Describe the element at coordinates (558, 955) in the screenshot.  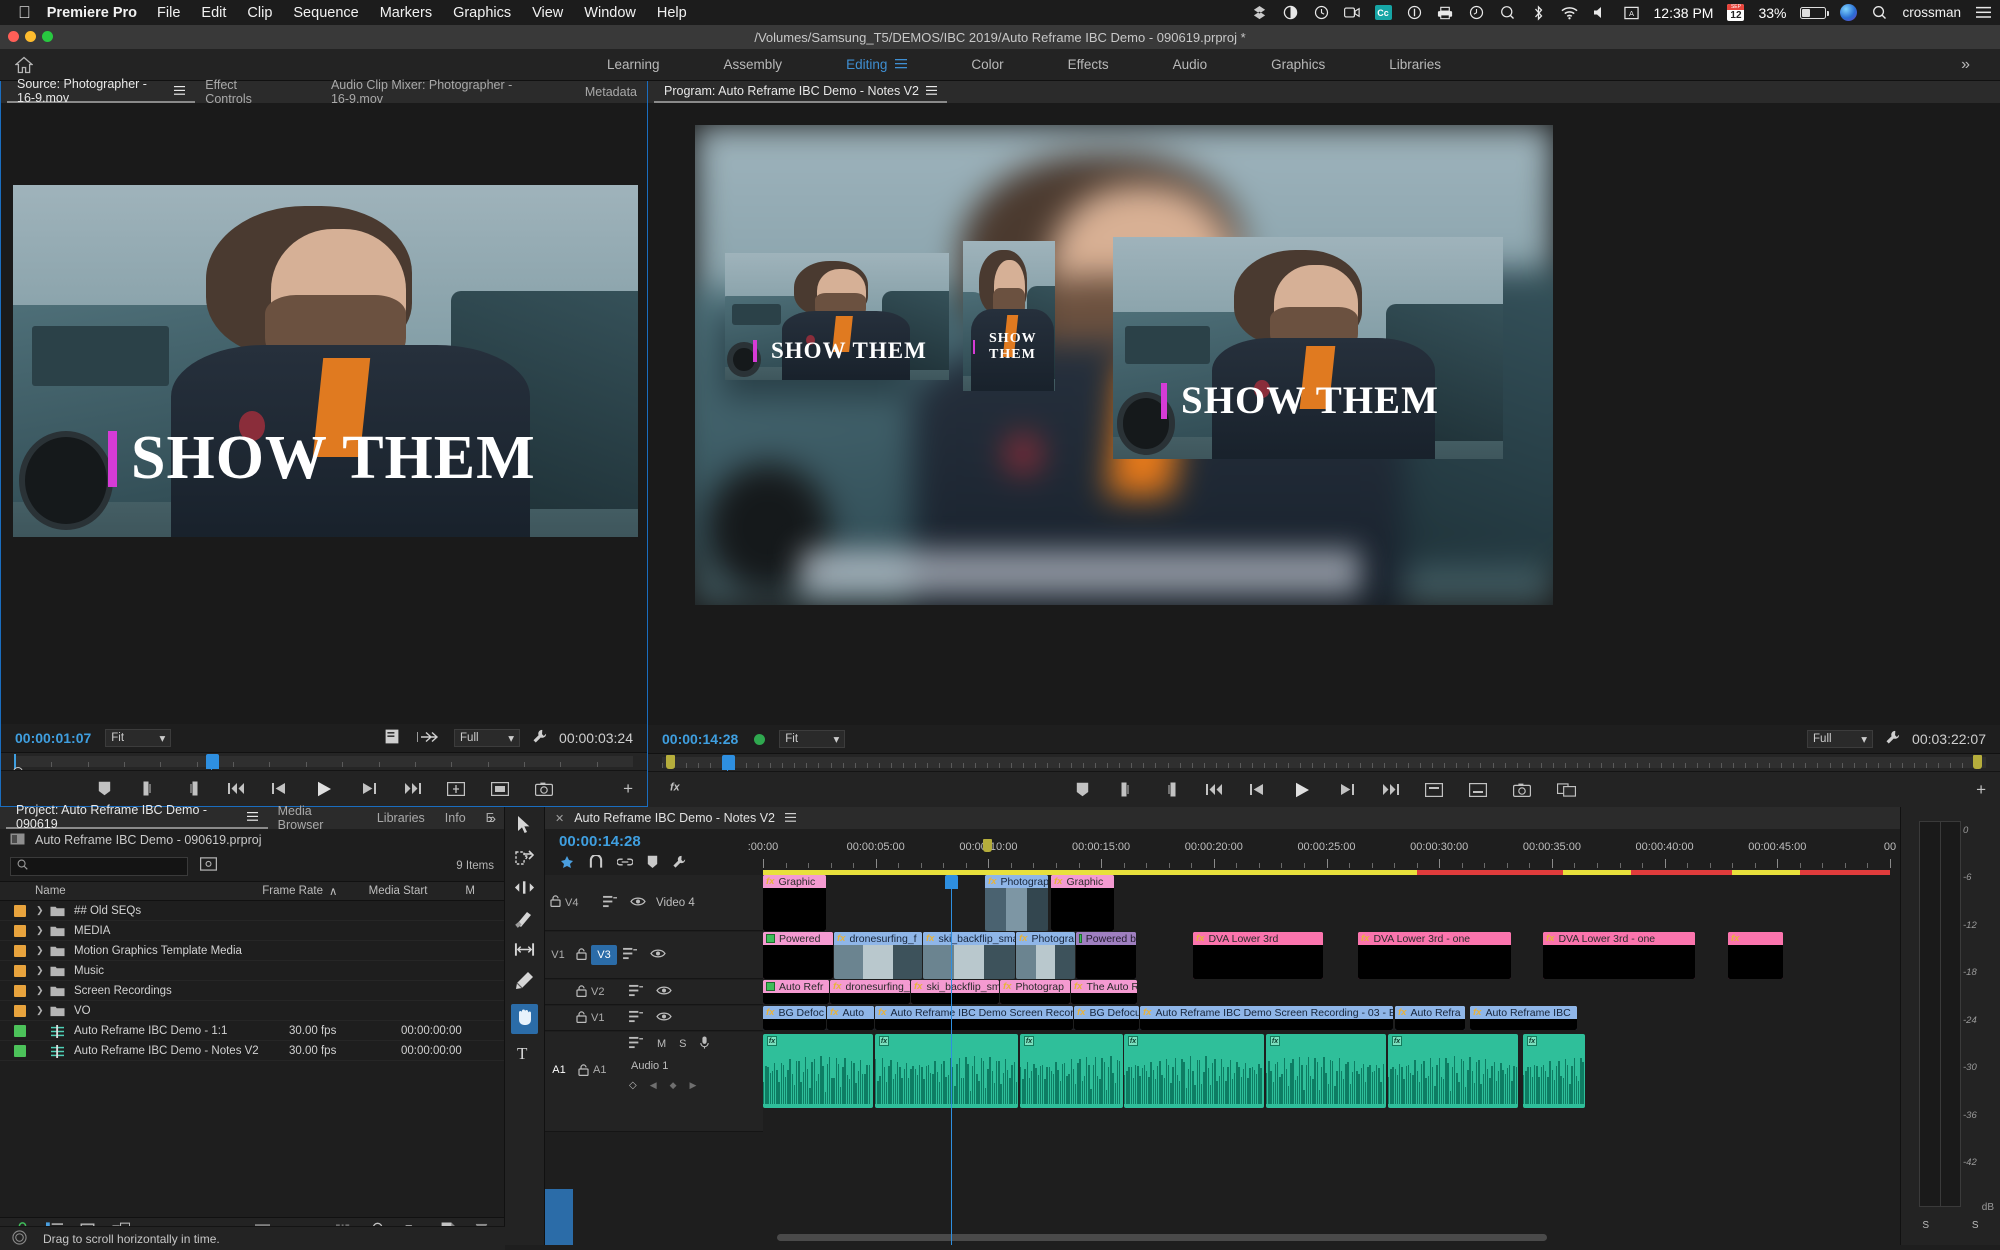
I see `source-patch-v1: V1` at that location.